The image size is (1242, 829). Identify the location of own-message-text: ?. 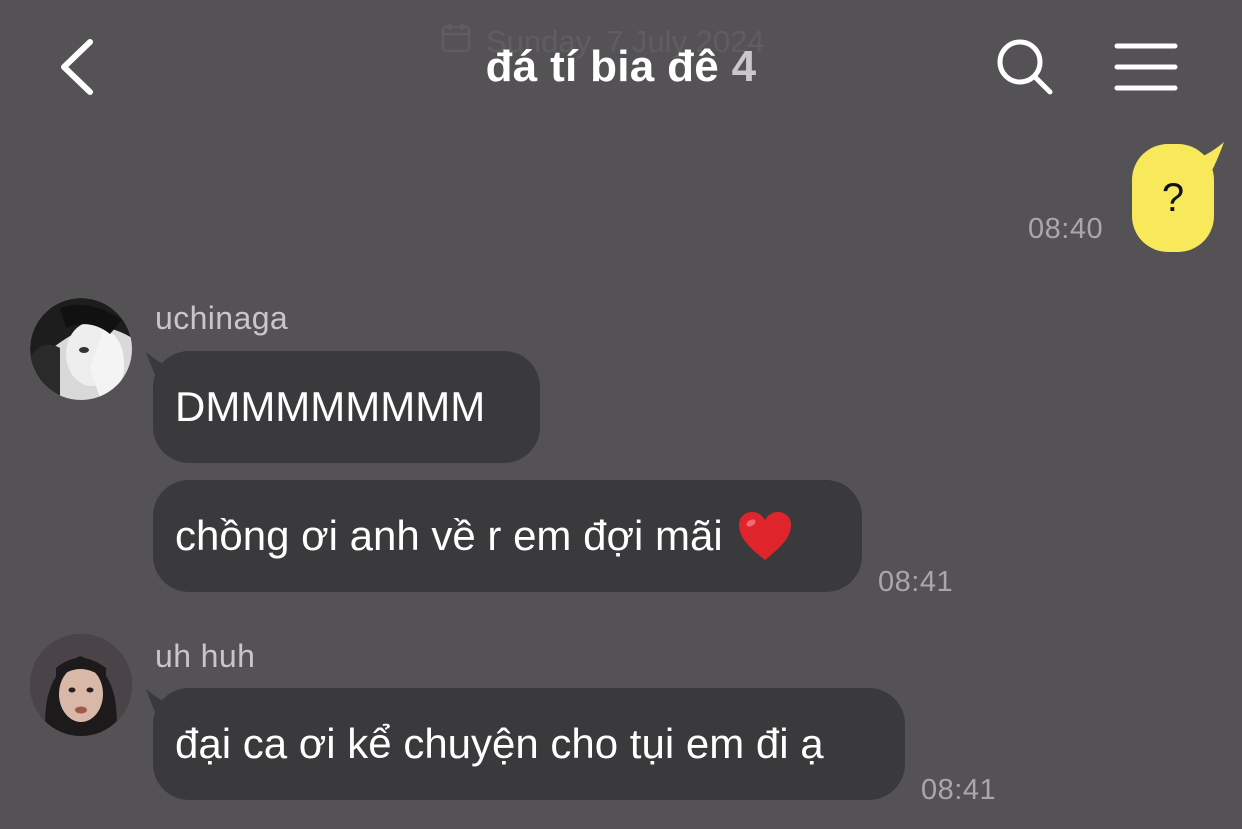
(1173, 197).